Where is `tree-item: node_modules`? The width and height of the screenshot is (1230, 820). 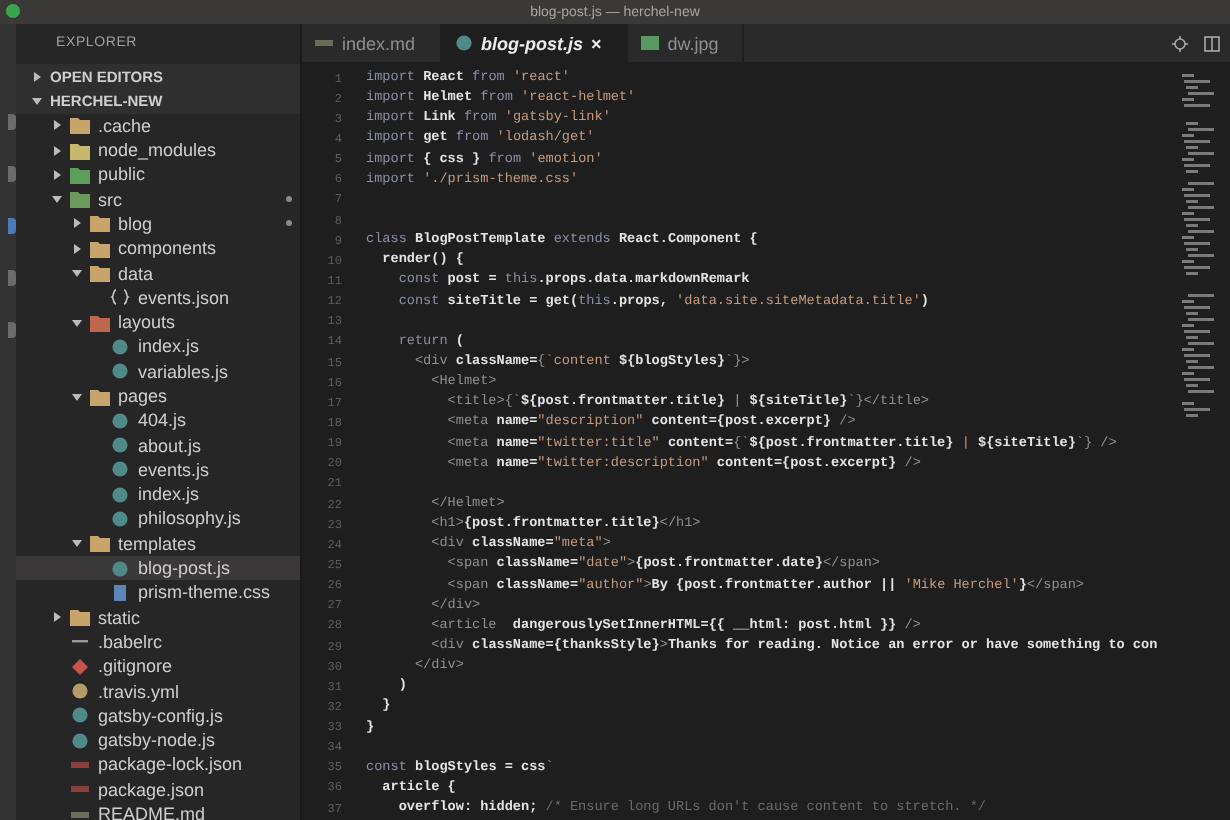 tree-item: node_modules is located at coordinates (158, 150).